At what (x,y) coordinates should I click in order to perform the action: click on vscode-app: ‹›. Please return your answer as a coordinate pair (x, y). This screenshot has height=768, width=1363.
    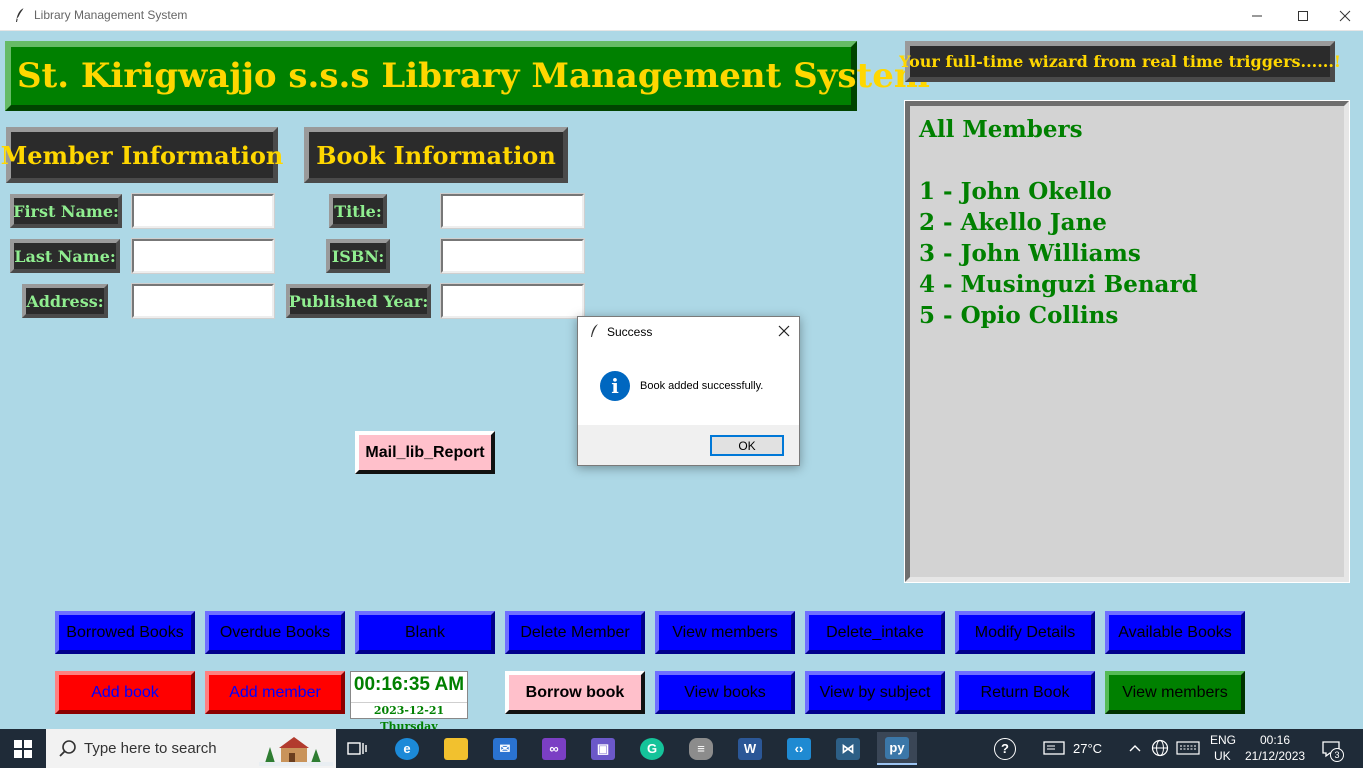
    Looking at the image, I should click on (799, 748).